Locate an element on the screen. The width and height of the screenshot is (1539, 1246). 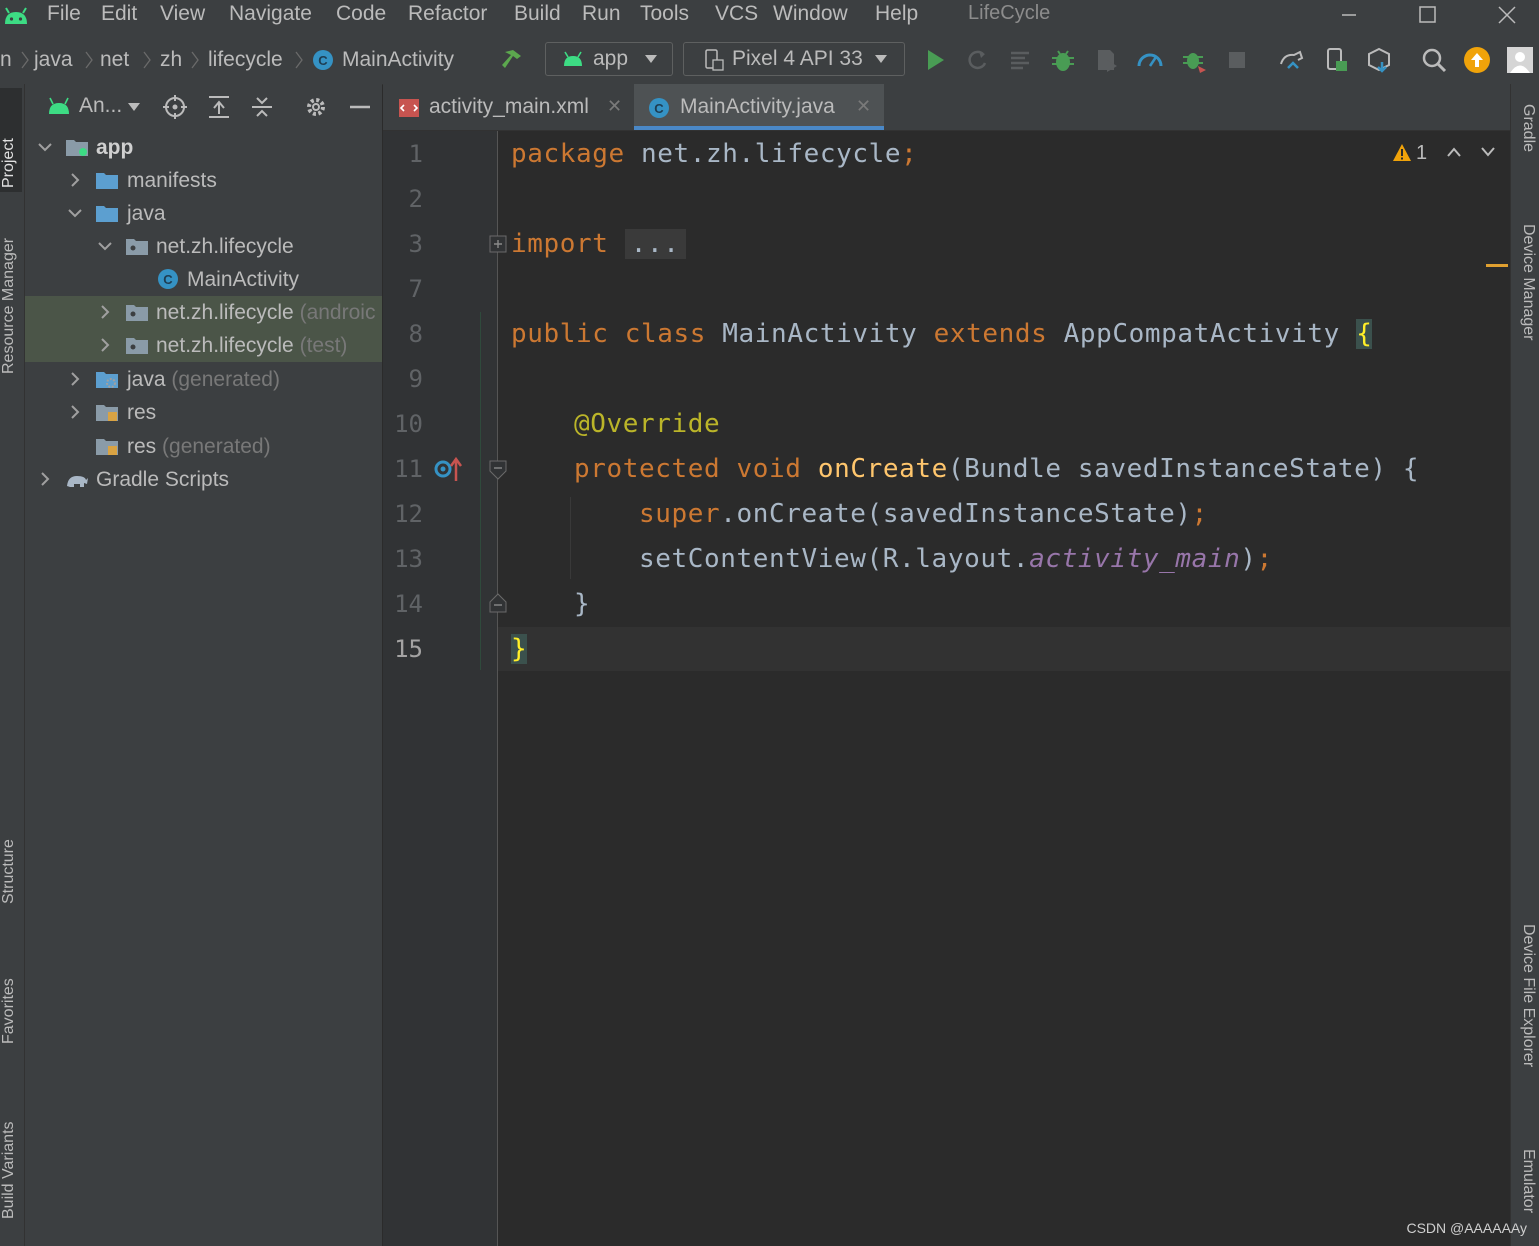
profiler-icon is located at coordinates (1150, 60).